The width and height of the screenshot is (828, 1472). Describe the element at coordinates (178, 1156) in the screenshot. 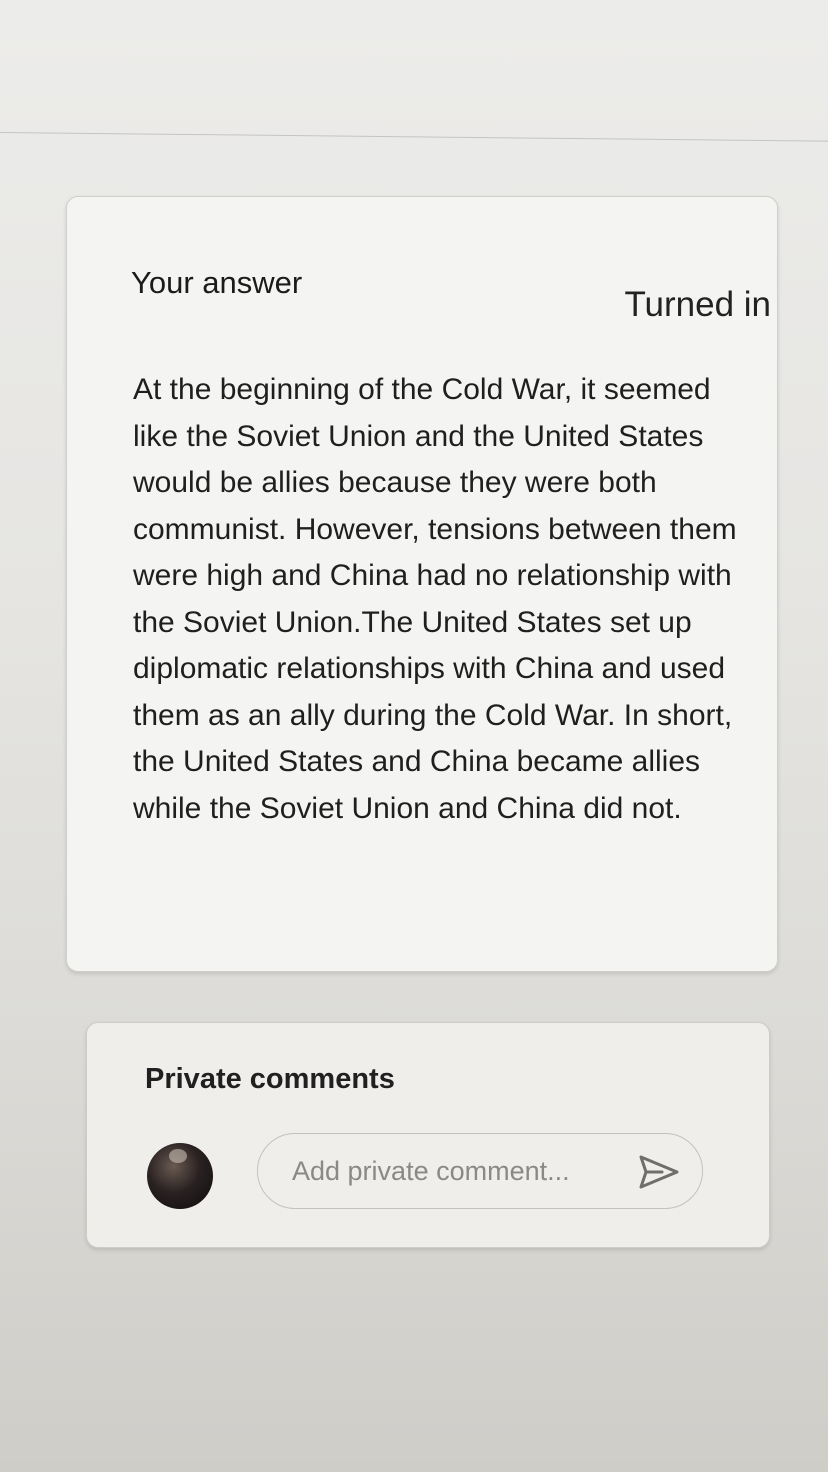

I see `avatar-highlight` at that location.